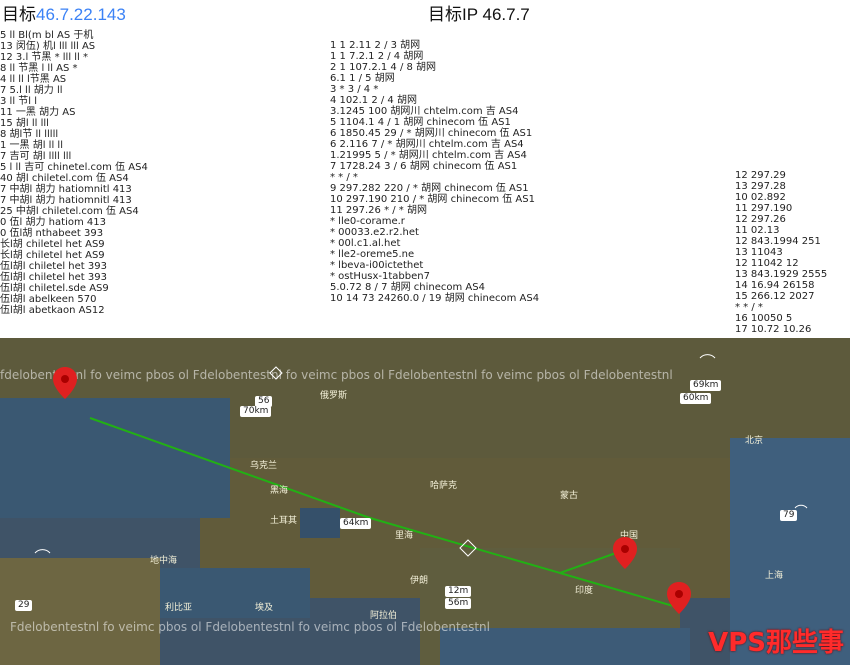 The width and height of the screenshot is (850, 665). Describe the element at coordinates (696, 398) in the screenshot. I see `distance-label: 60km` at that location.